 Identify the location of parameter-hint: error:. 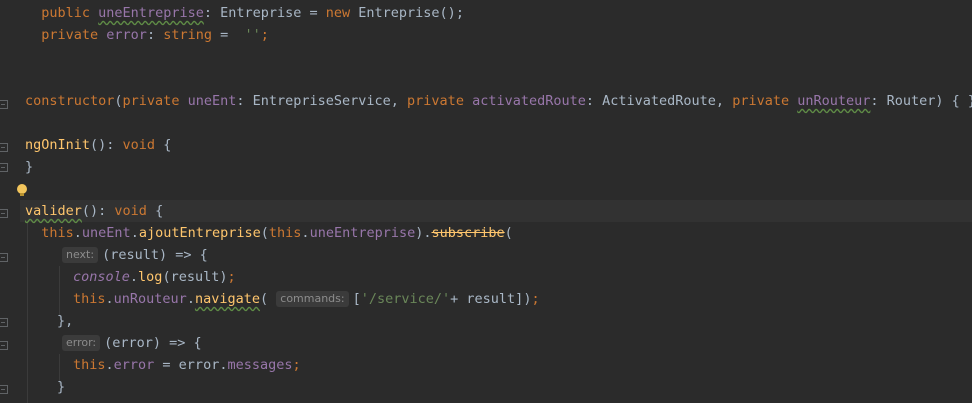
(81, 343).